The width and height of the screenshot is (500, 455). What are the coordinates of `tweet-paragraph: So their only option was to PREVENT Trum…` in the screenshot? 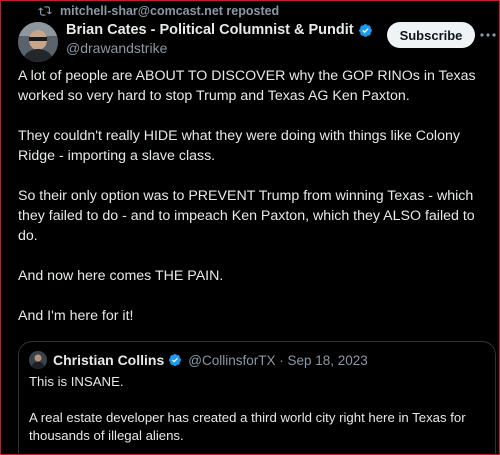 It's located at (246, 216).